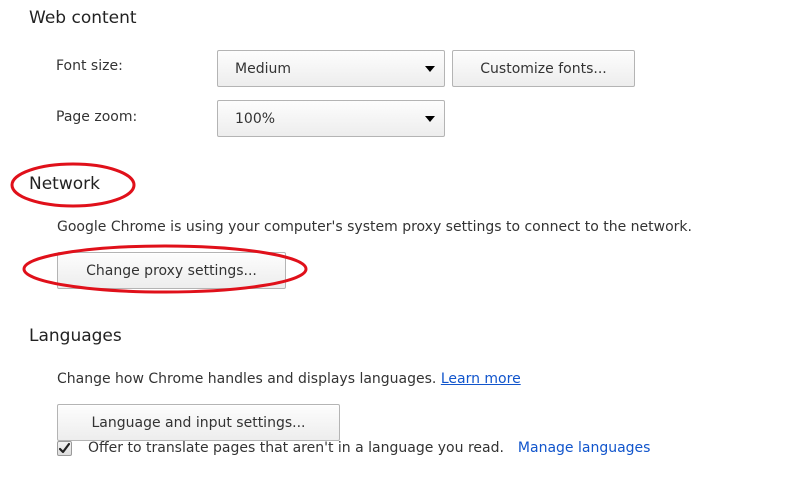 The width and height of the screenshot is (805, 489). I want to click on page-zoom-value: 100%, so click(255, 118).